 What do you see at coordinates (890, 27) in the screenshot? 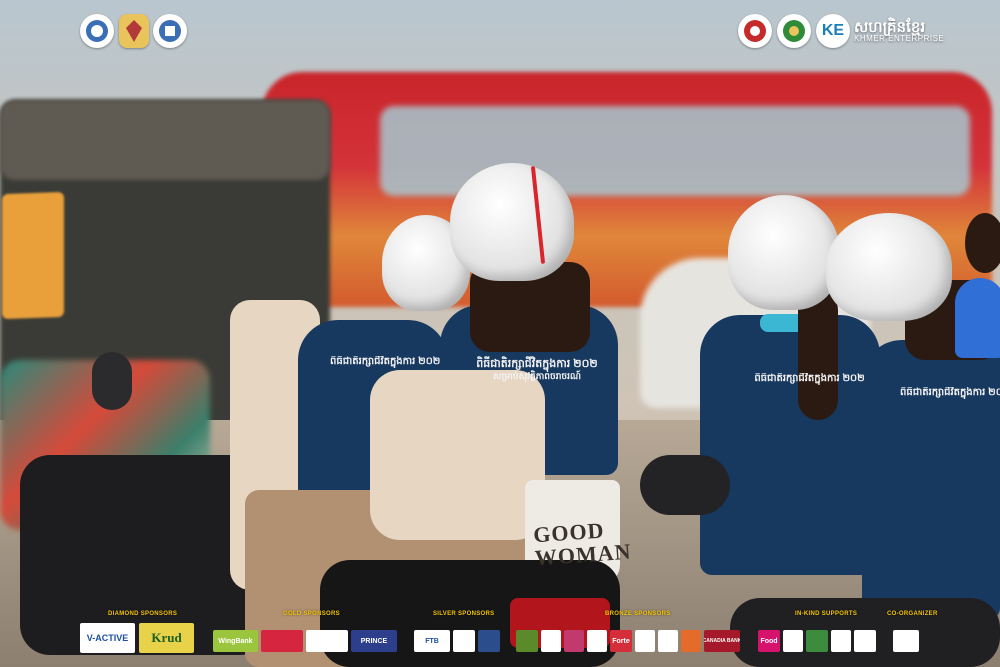
I see `brand-khmer: សហគ្រិនខ្មែរ` at bounding box center [890, 27].